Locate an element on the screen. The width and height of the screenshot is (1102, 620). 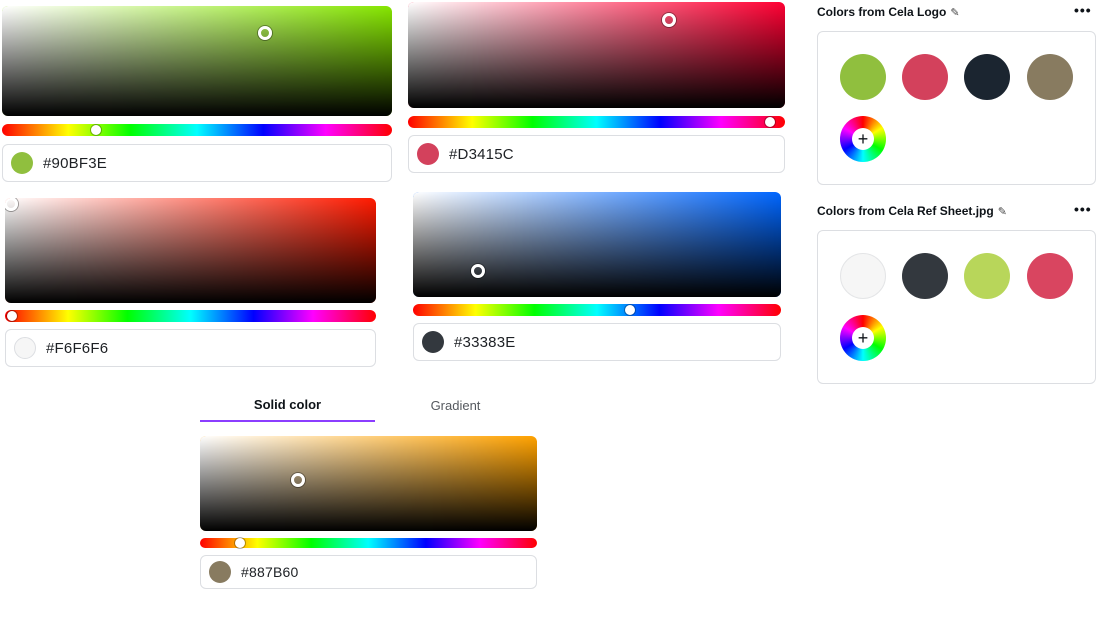
ref-colors-title: Colors from Cela Ref Sheet.jpg ✎ is located at coordinates (912, 211).